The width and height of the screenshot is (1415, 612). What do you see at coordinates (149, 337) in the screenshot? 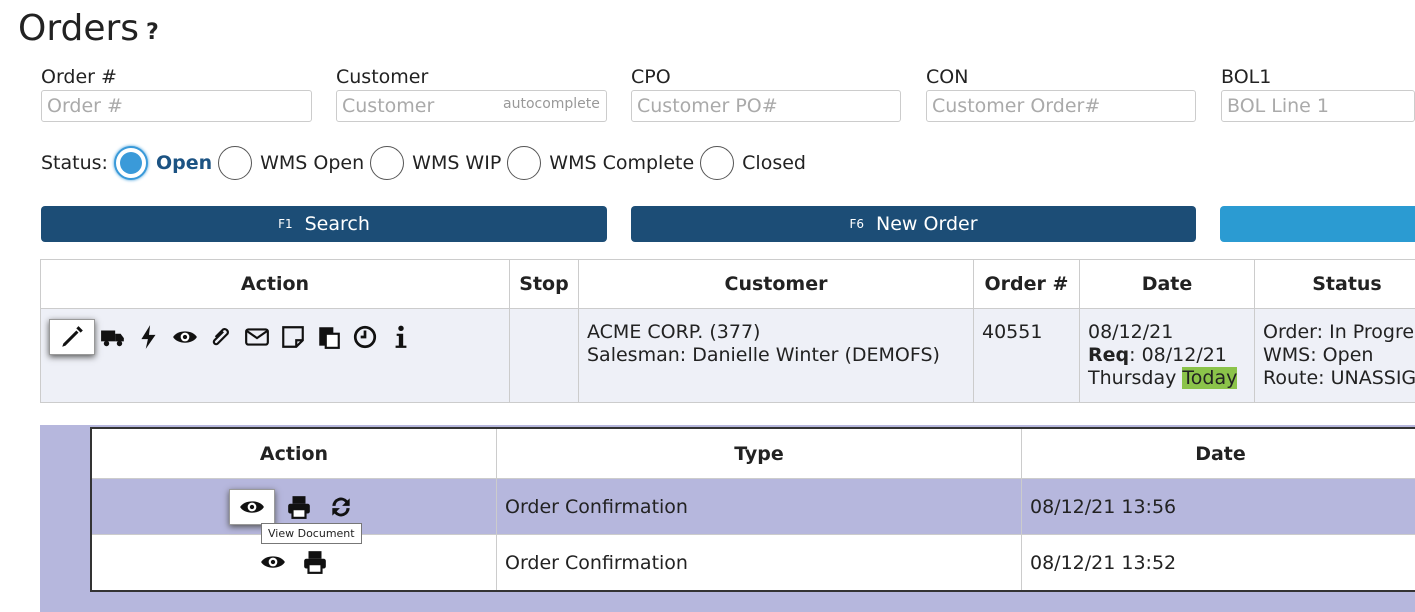
I see `bolt-icon` at bounding box center [149, 337].